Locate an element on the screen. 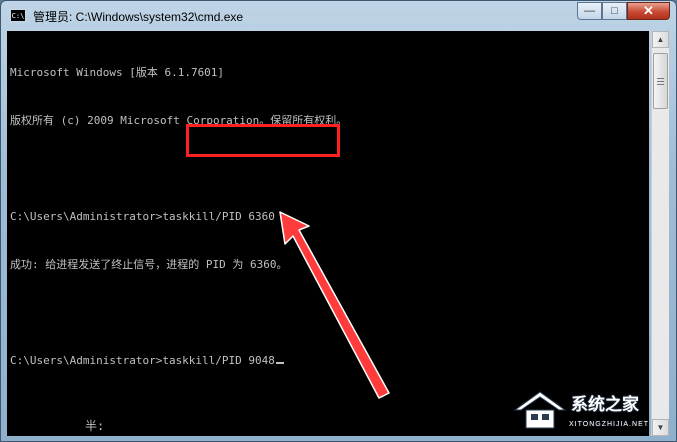 This screenshot has width=677, height=442. watermark-name: 系统之家 is located at coordinates (605, 405).